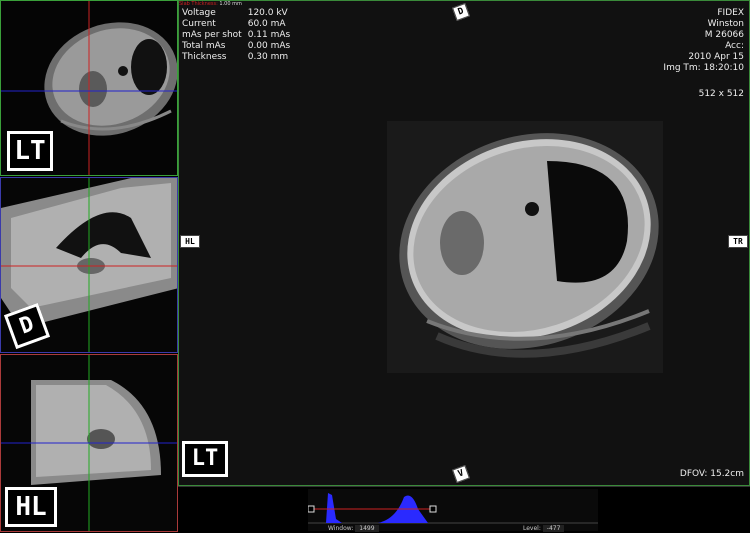 The height and width of the screenshot is (533, 750). What do you see at coordinates (230, 4) in the screenshot?
I see `slab-thickness-value: 1.00 mm` at bounding box center [230, 4].